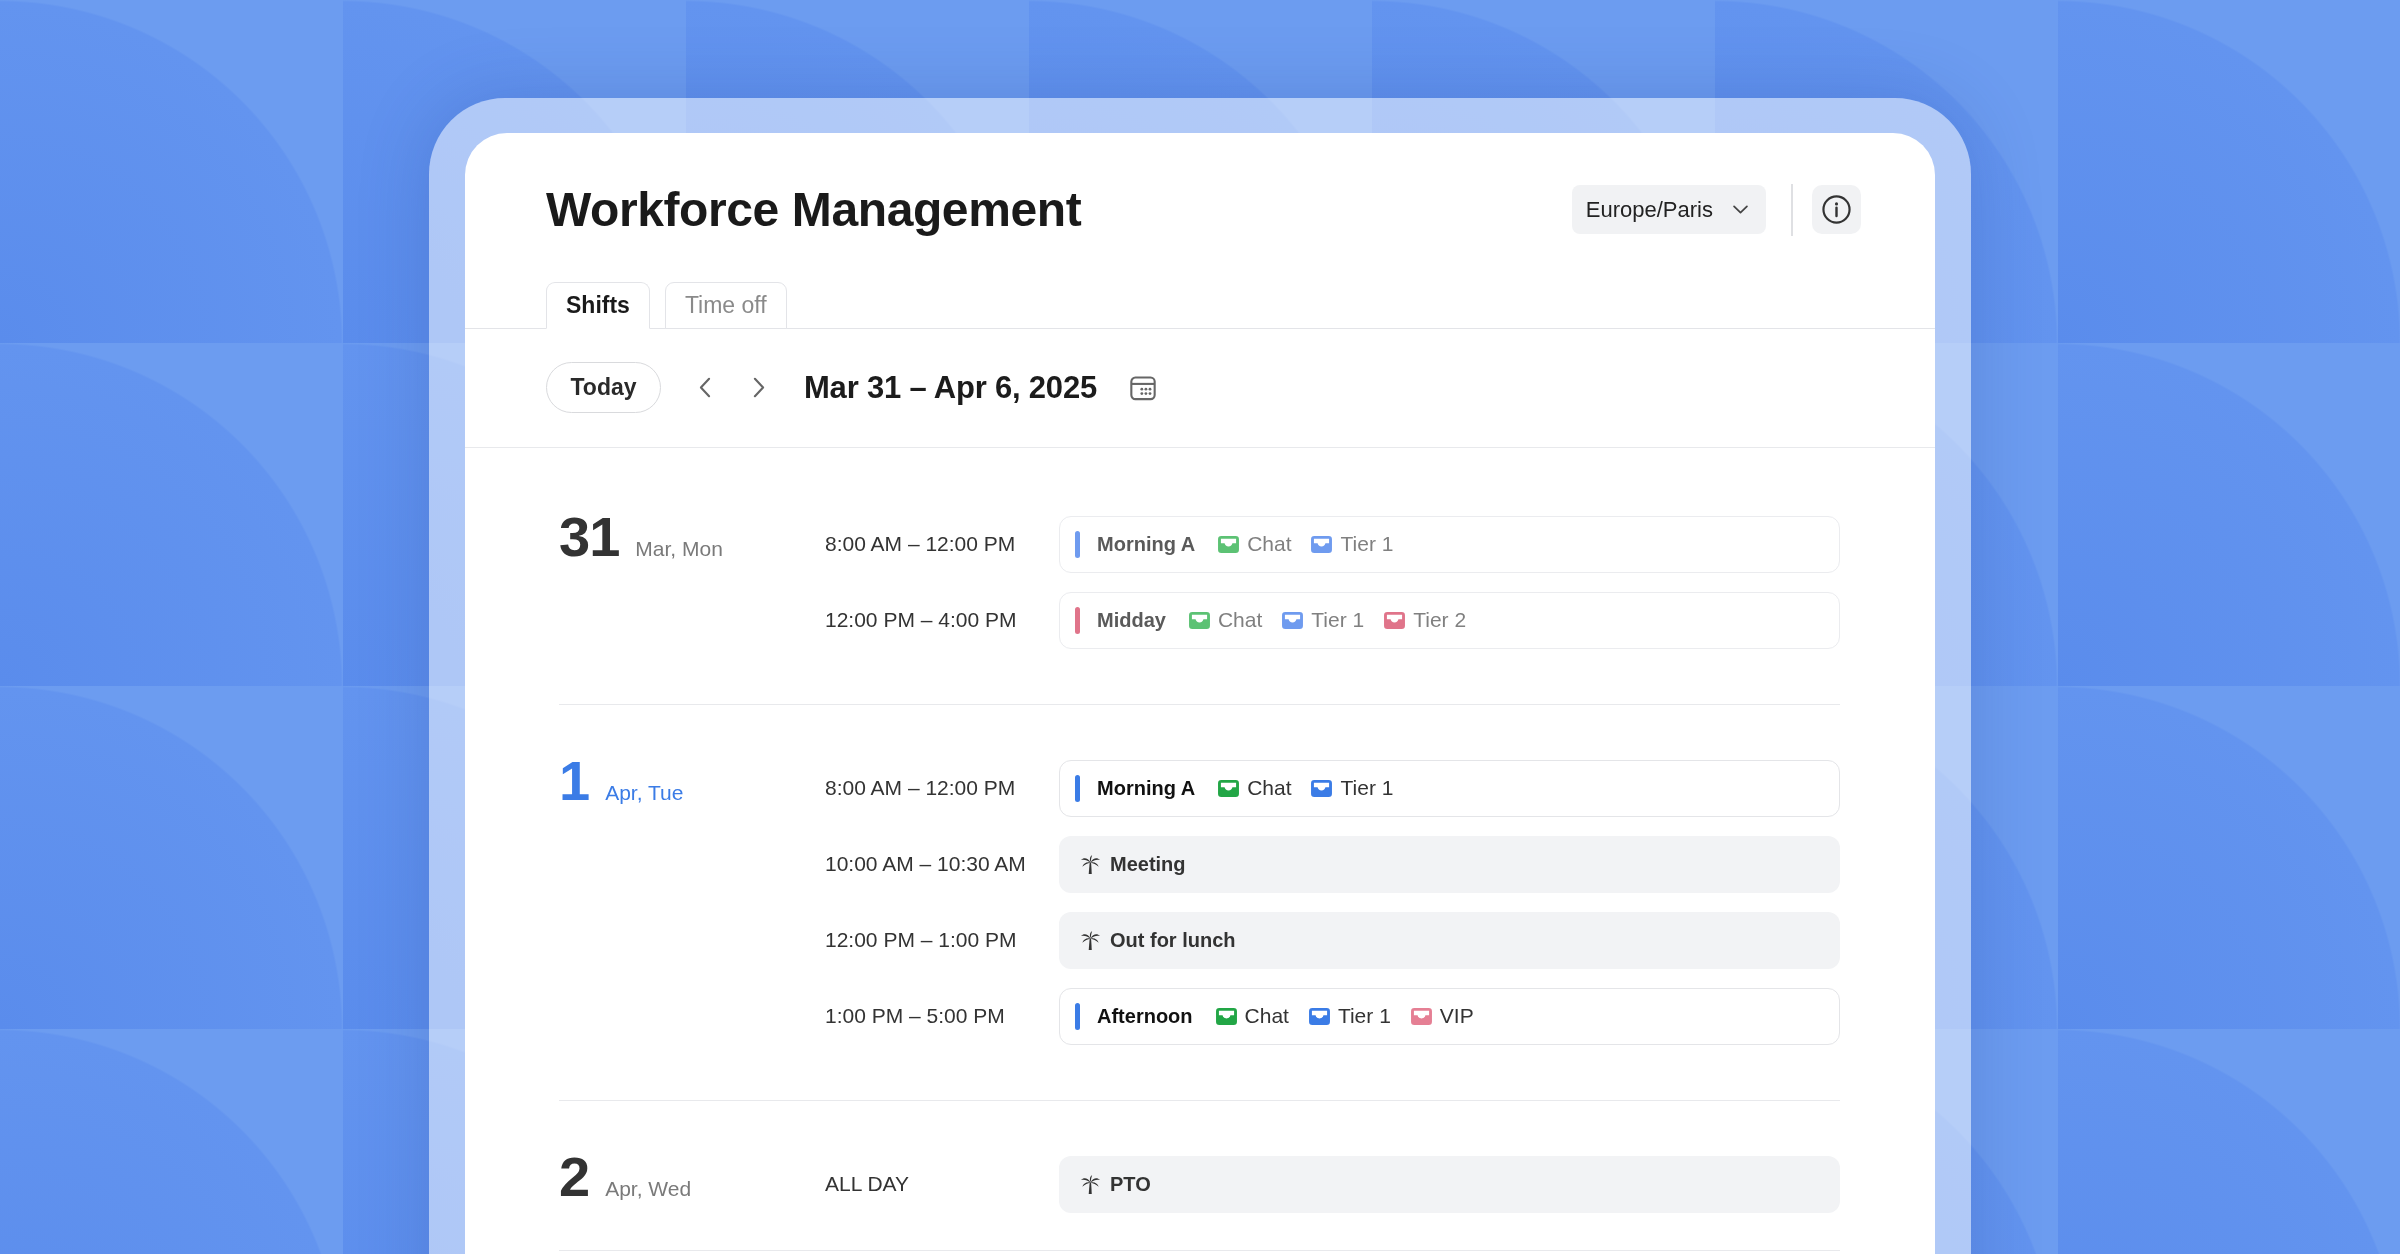  I want to click on day-label: Mar, Mon, so click(679, 548).